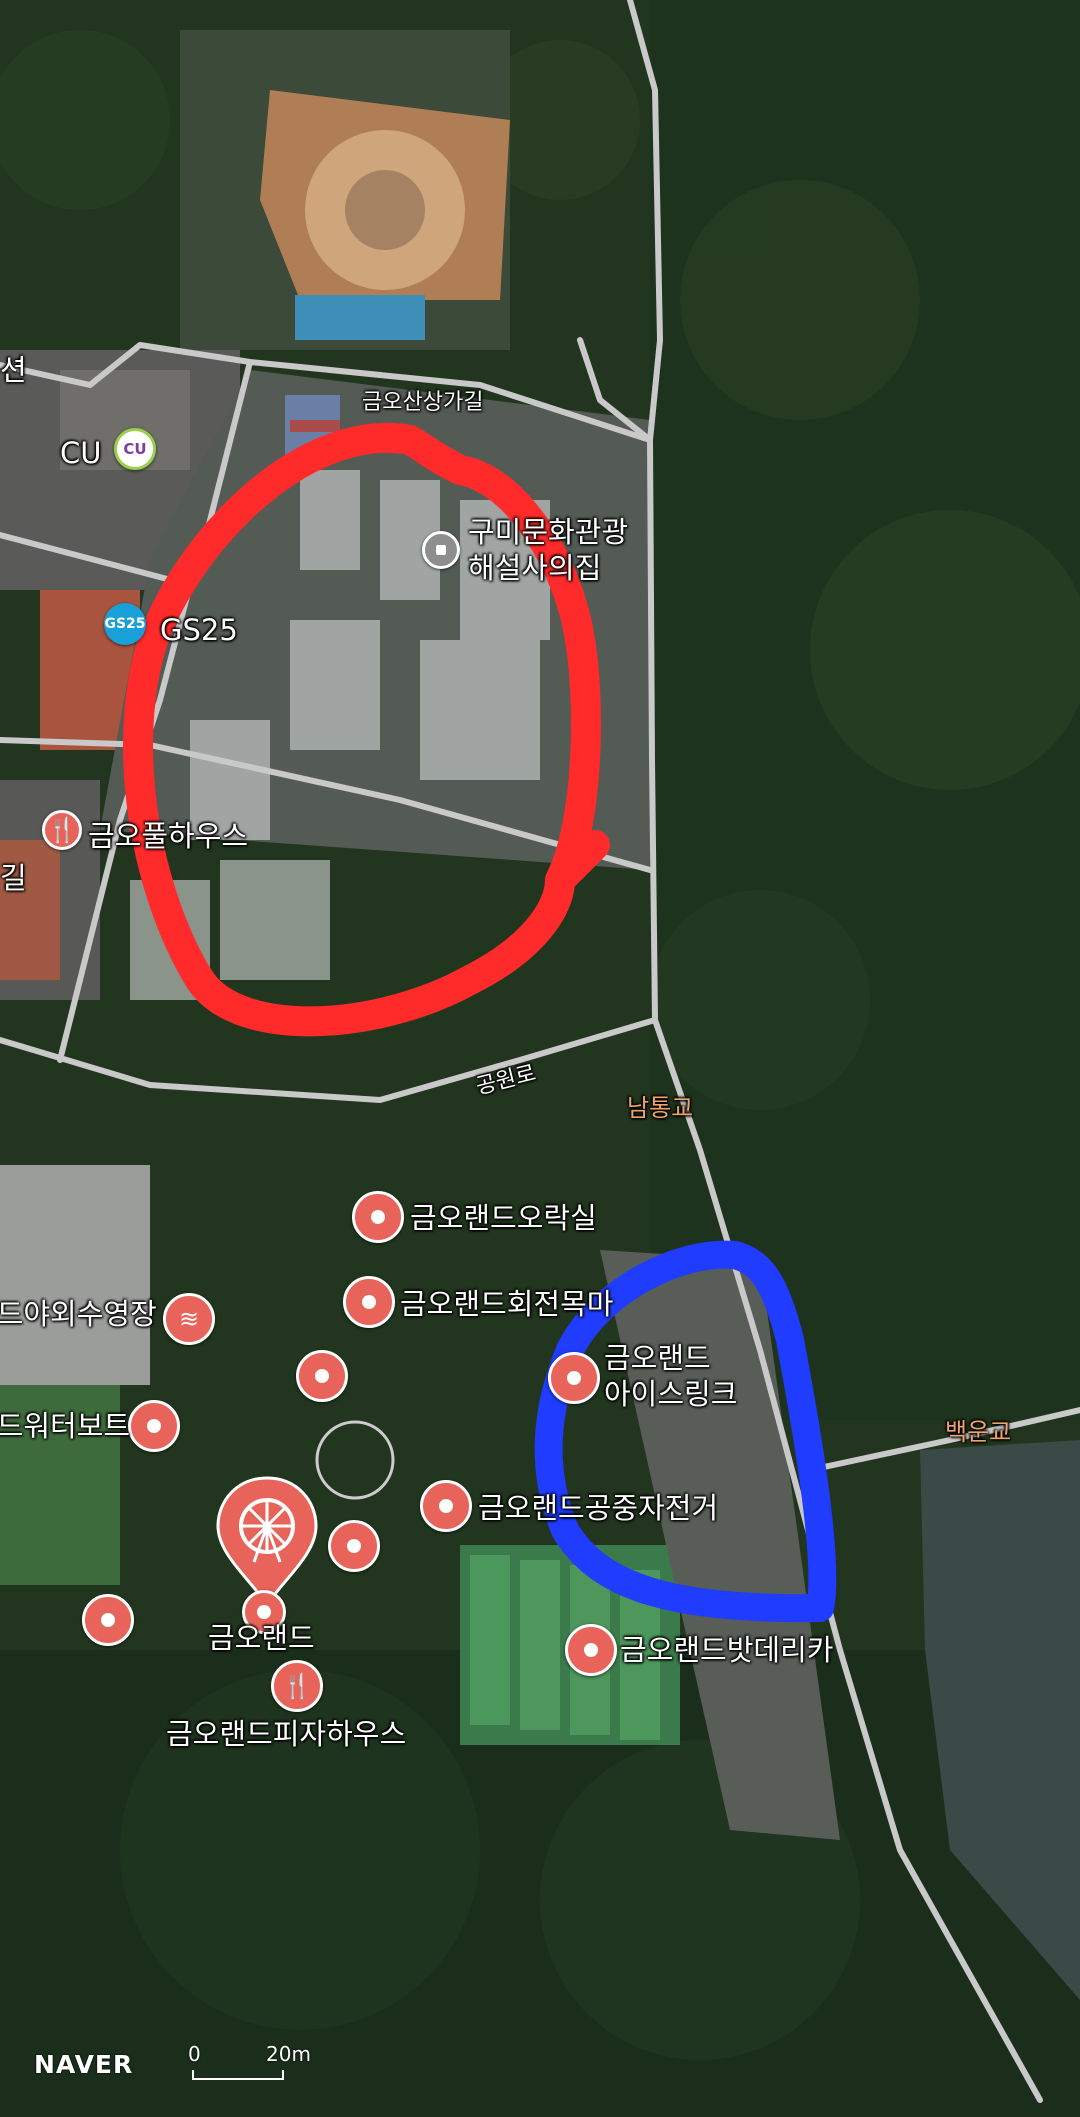 This screenshot has width=1080, height=2117. What do you see at coordinates (194, 2054) in the screenshot?
I see `scale-start-label: 0` at bounding box center [194, 2054].